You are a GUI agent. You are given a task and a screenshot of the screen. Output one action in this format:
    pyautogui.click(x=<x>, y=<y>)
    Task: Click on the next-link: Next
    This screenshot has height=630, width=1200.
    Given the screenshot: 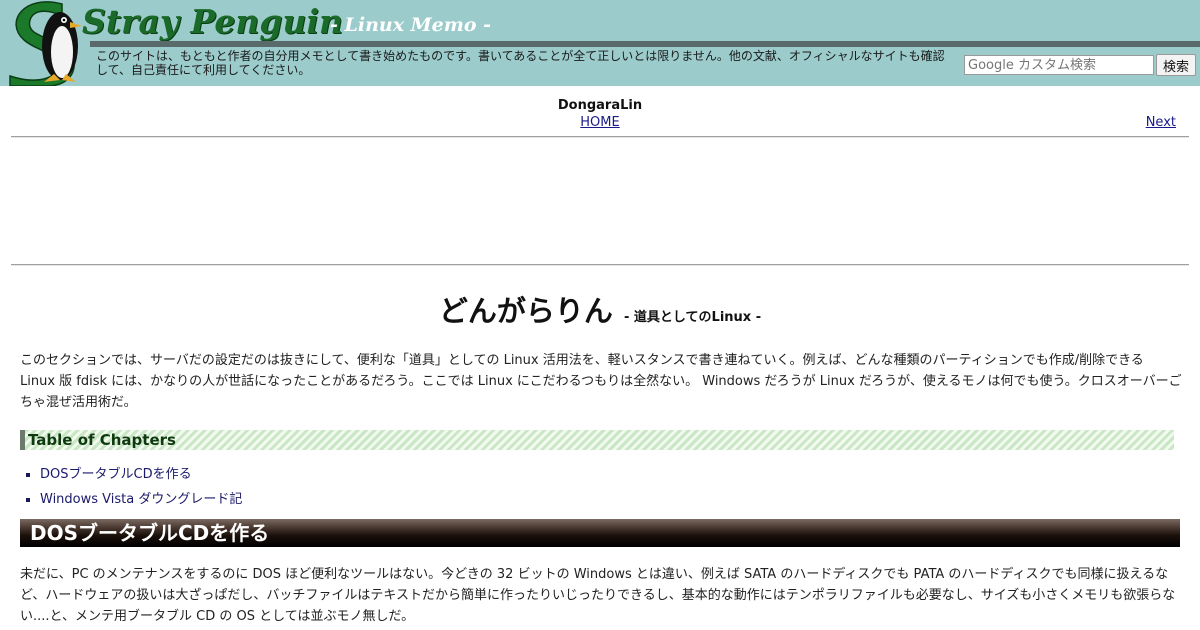 What is the action you would take?
    pyautogui.click(x=1161, y=122)
    